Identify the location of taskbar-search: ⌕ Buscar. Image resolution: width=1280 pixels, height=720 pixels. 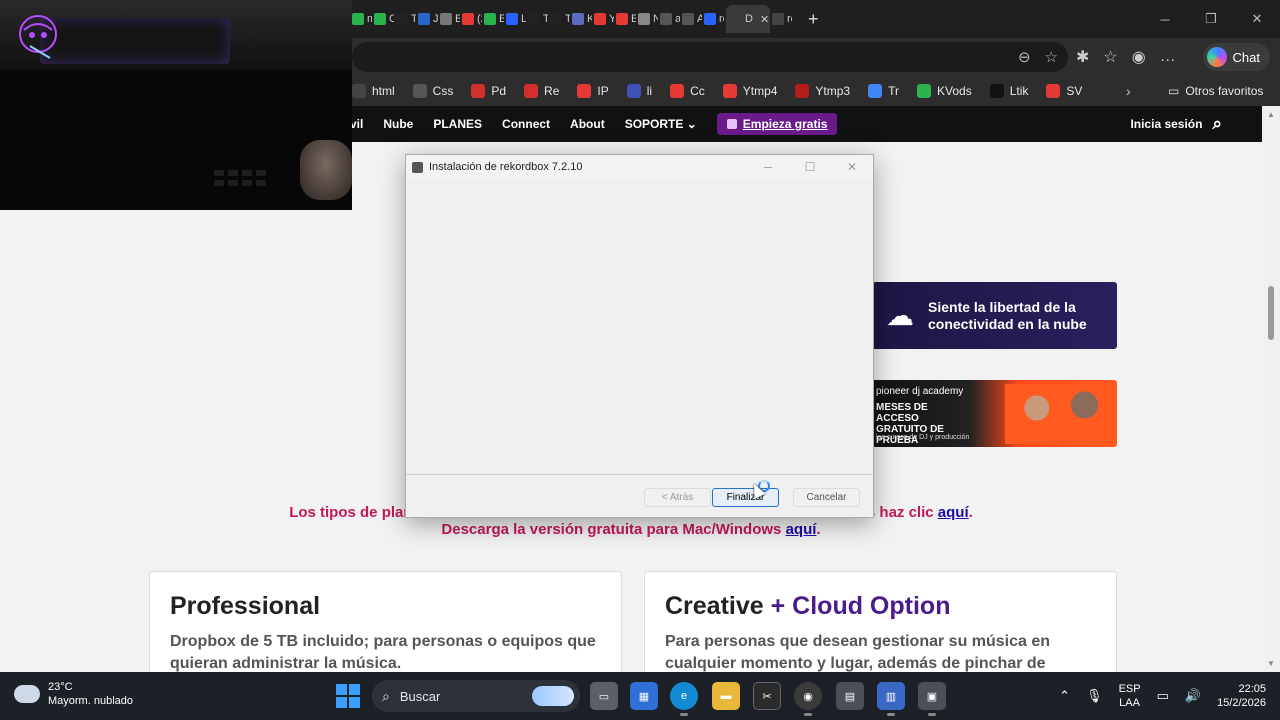
(476, 696).